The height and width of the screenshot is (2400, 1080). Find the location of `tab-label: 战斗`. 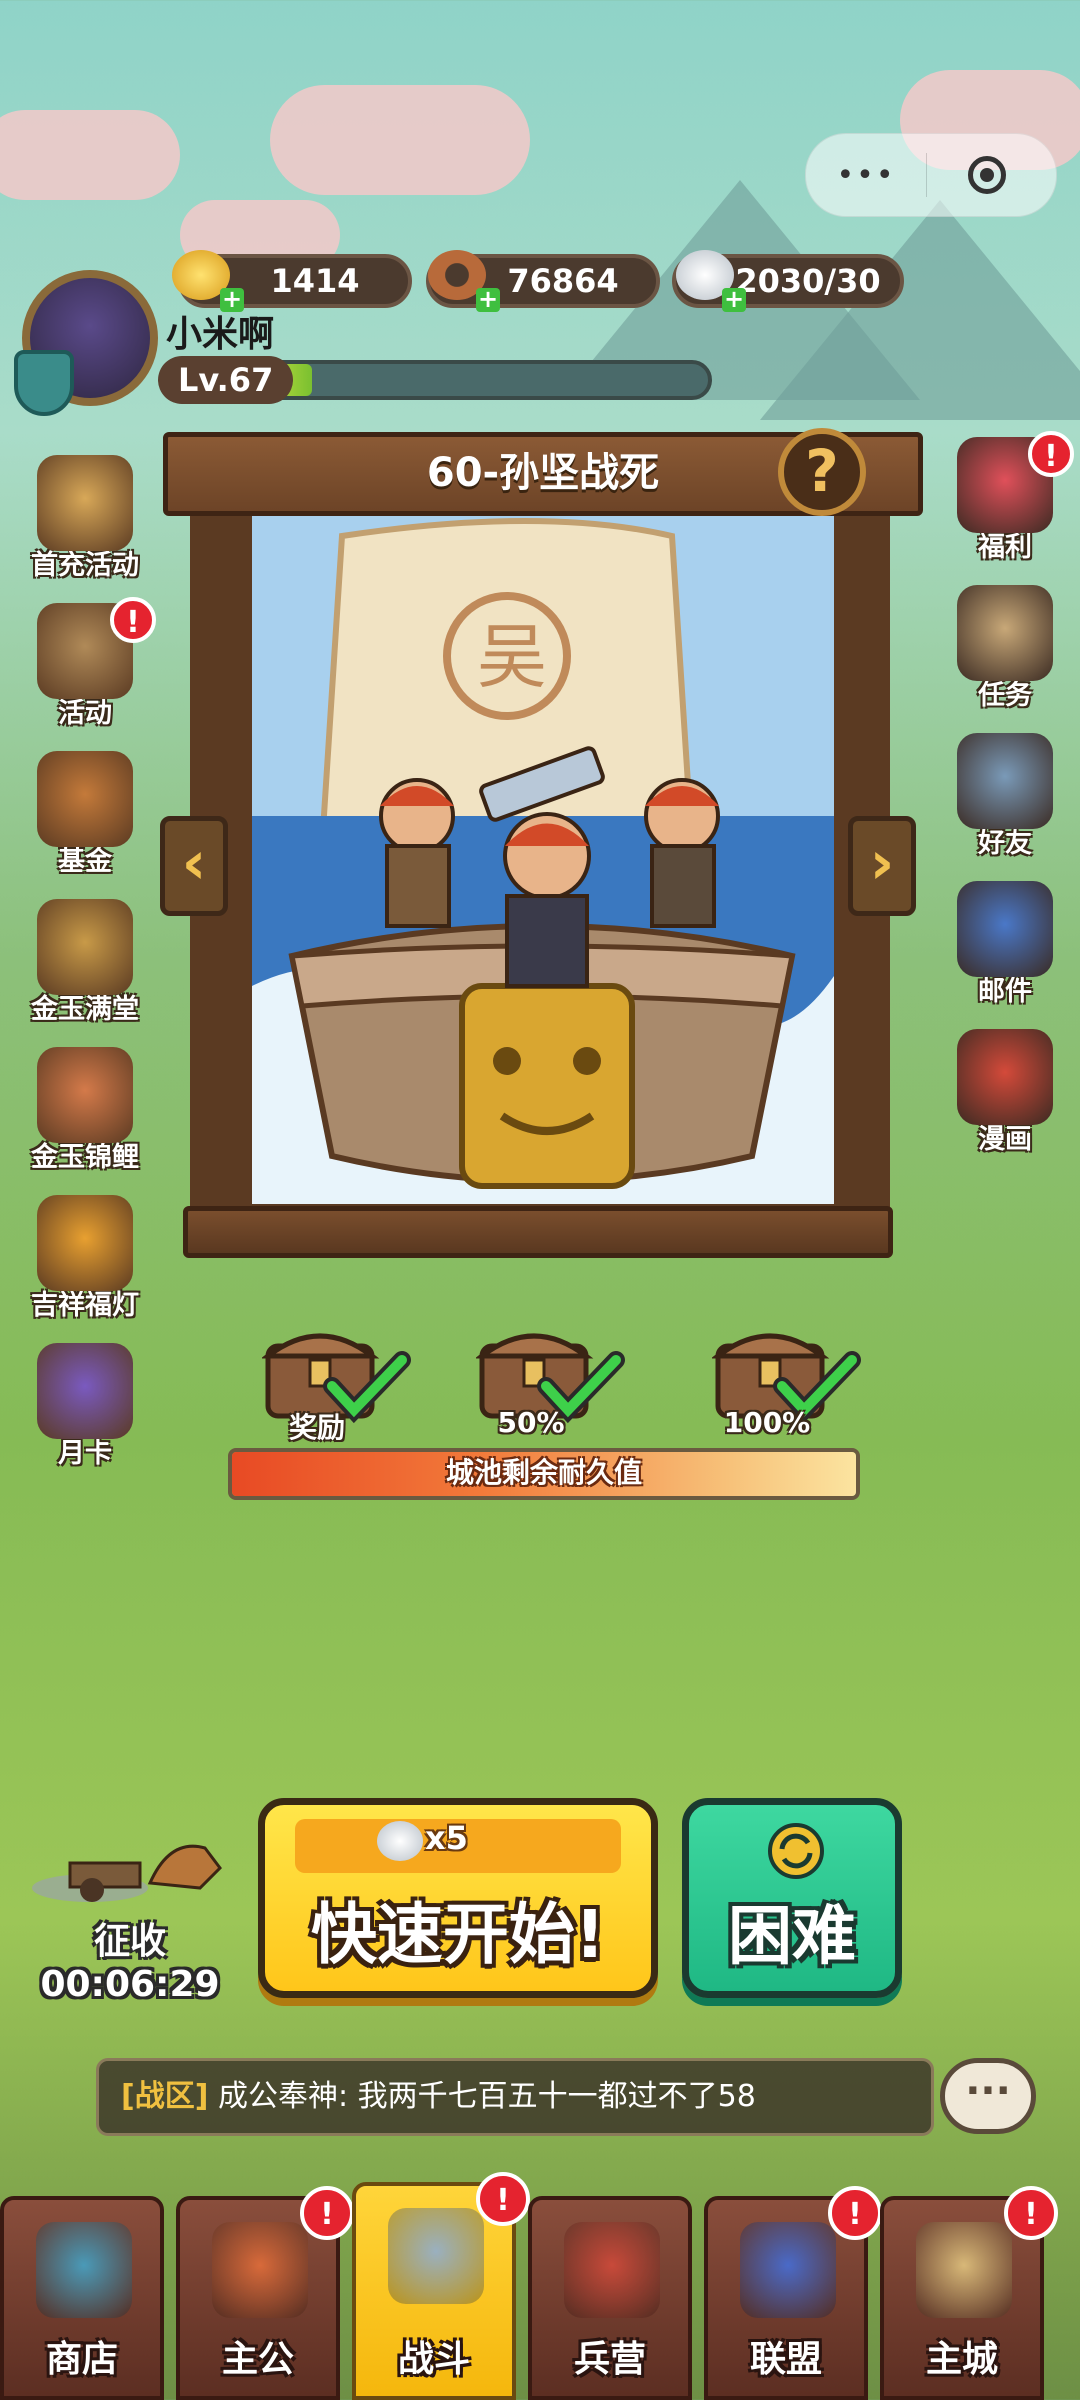

tab-label: 战斗 is located at coordinates (433, 2359).